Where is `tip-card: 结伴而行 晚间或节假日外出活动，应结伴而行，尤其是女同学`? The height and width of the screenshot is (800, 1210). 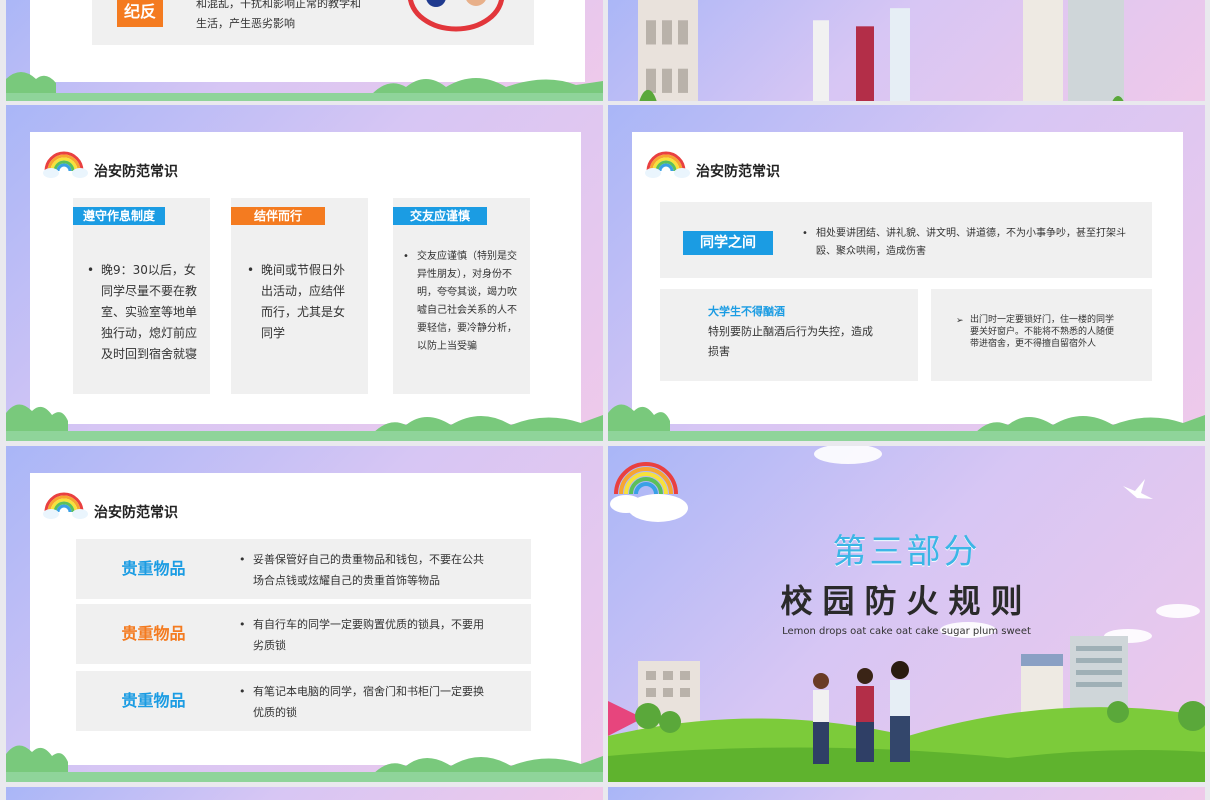 tip-card: 结伴而行 晚间或节假日外出活动，应结伴而行，尤其是女同学 is located at coordinates (299, 296).